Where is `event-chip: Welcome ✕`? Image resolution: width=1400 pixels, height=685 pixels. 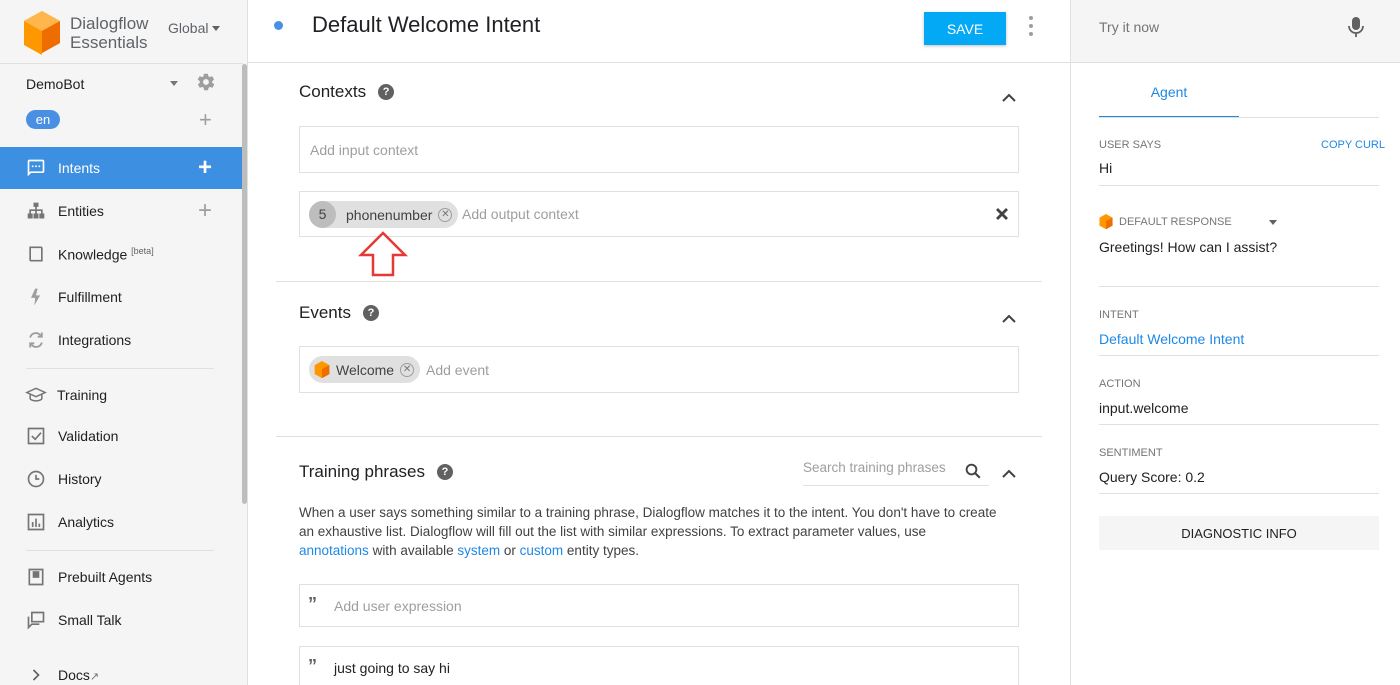 event-chip: Welcome ✕ is located at coordinates (365, 369).